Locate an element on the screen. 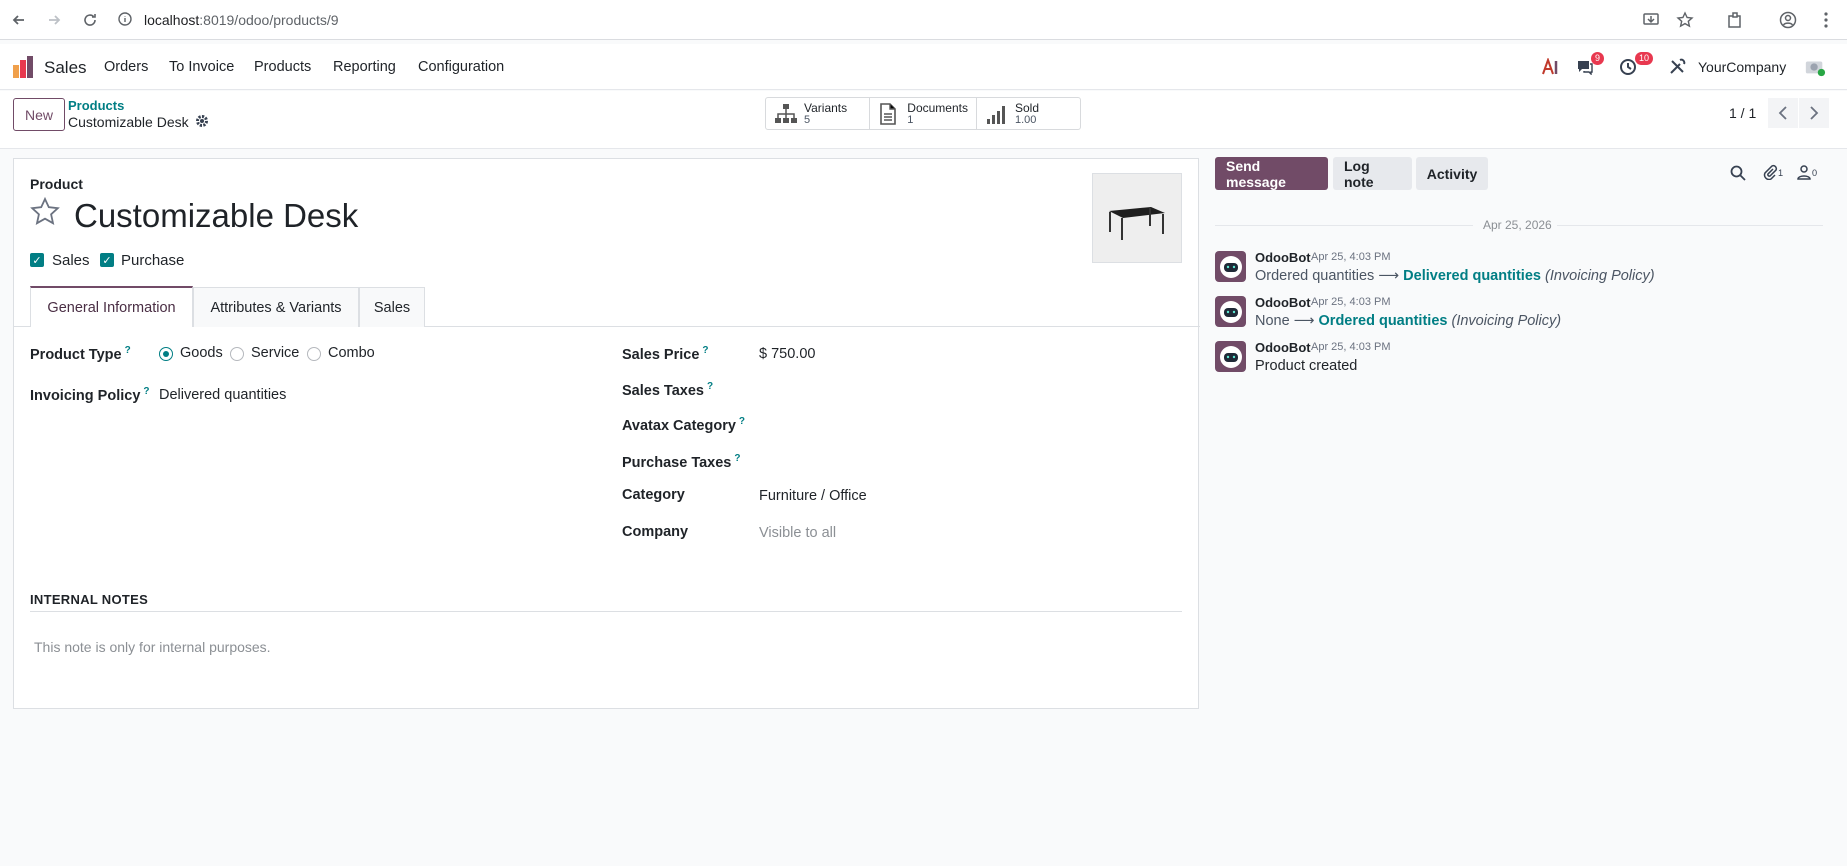 Image resolution: width=1847 pixels, height=866 pixels. company-field: Visible to all is located at coordinates (797, 533).